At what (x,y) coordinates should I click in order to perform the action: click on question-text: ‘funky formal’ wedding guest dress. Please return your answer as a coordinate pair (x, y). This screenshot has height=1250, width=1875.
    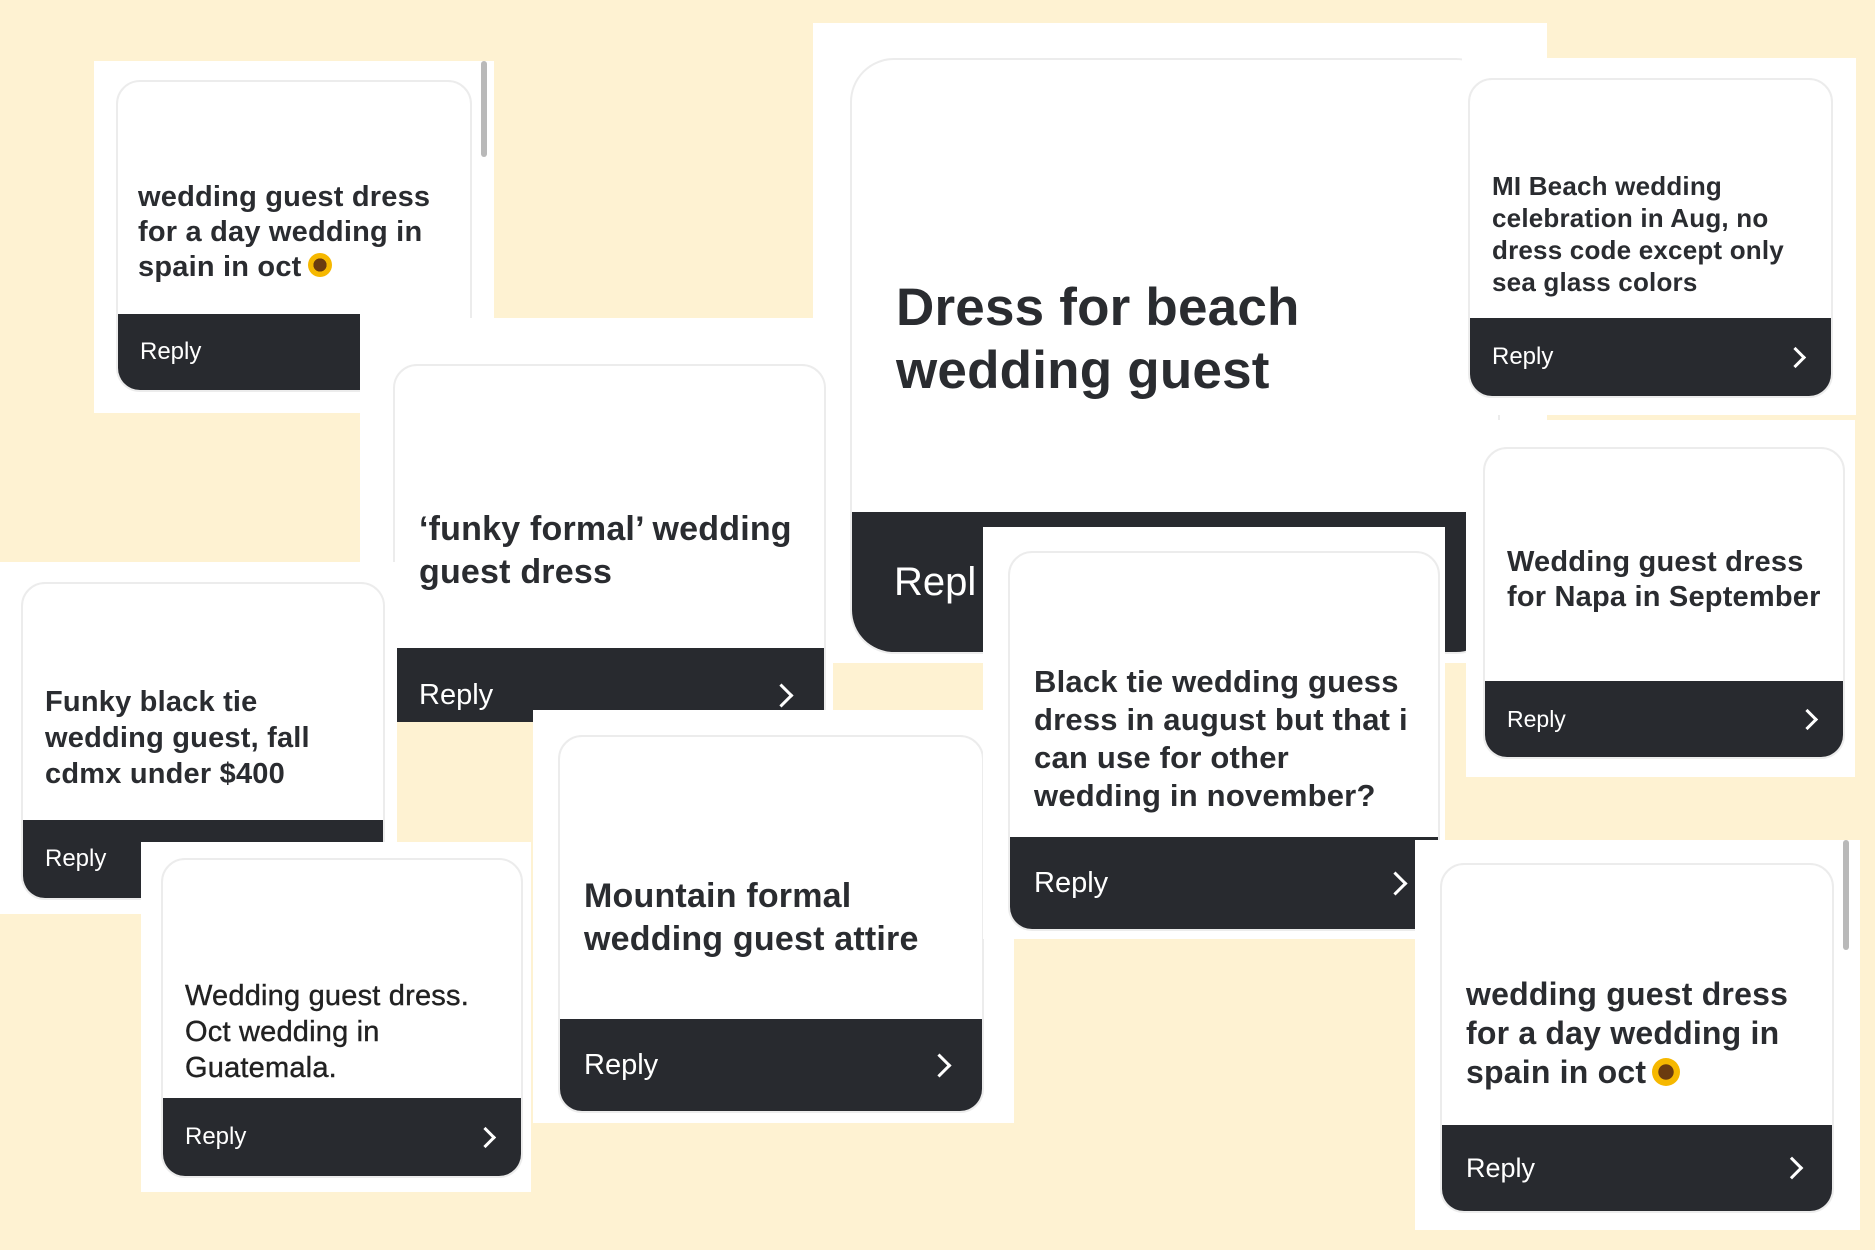
    Looking at the image, I should click on (605, 550).